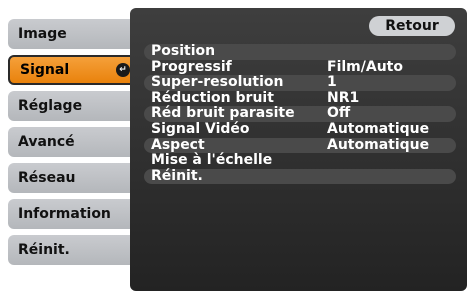 The image size is (473, 296). I want to click on setting-aspect: Aspect Automatique, so click(300, 145).